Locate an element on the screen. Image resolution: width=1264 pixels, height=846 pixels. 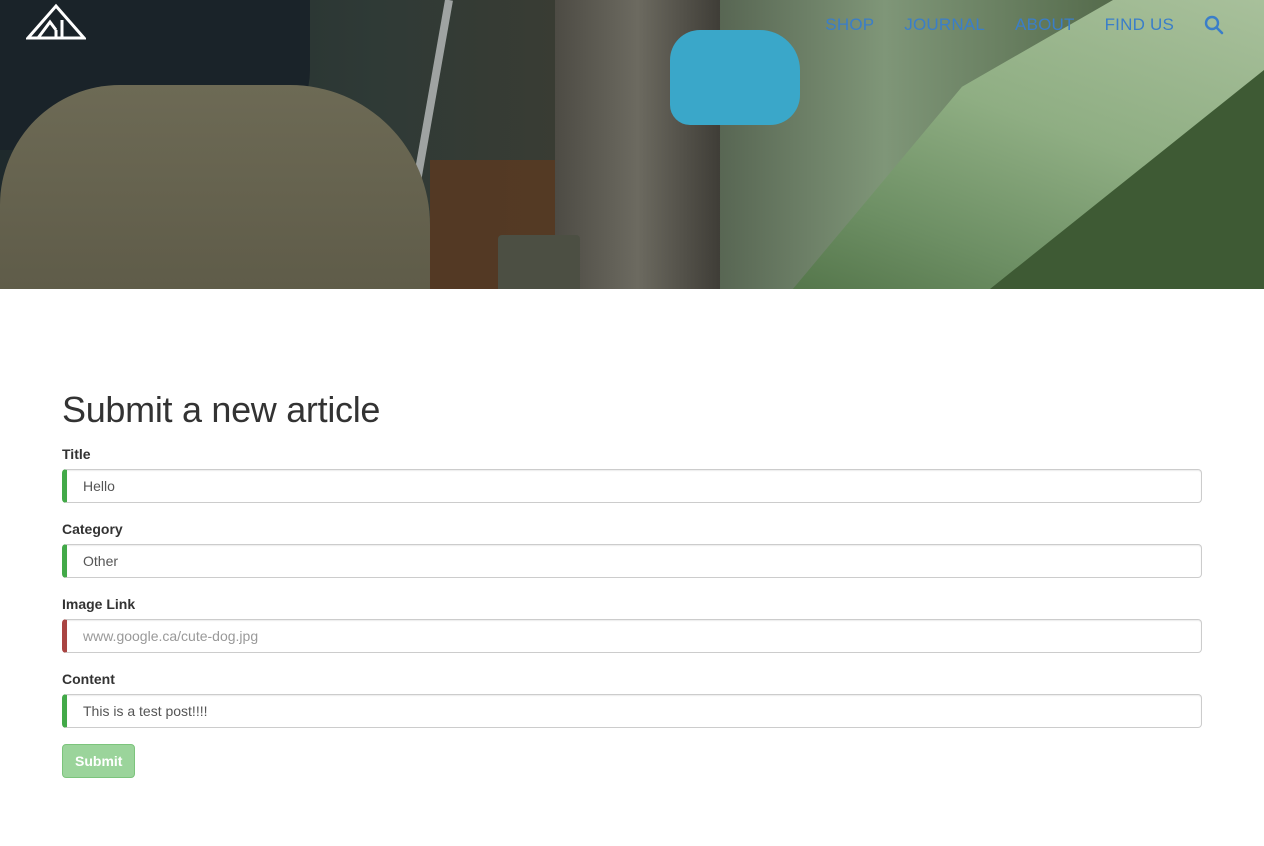
nav-item-shop: SHOP is located at coordinates (849, 25).